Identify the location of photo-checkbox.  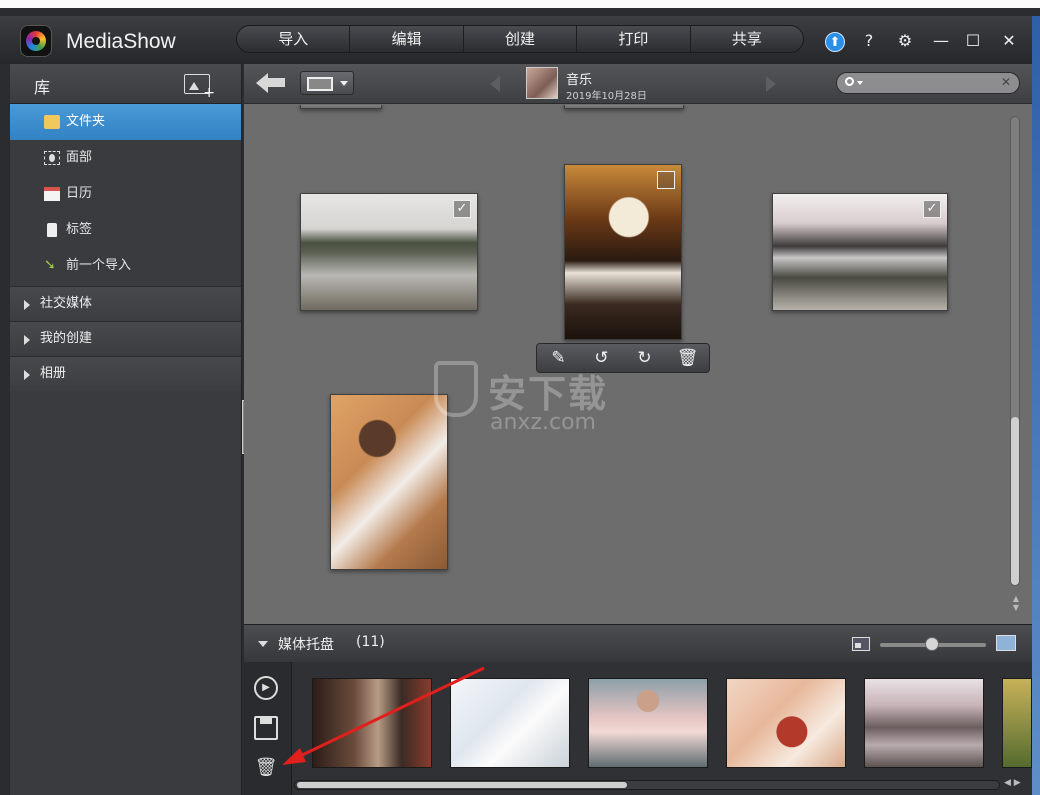
(666, 180).